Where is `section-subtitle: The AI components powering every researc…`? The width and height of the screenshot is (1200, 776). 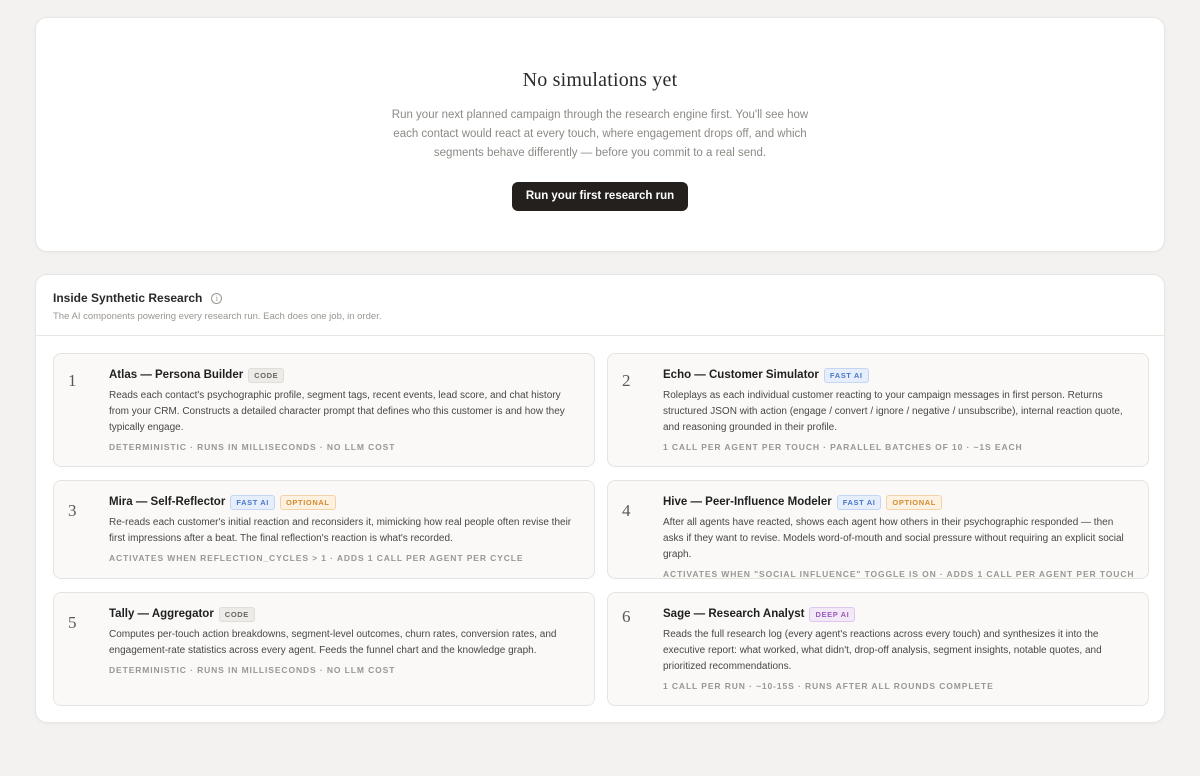
section-subtitle: The AI components powering every researc… is located at coordinates (217, 316).